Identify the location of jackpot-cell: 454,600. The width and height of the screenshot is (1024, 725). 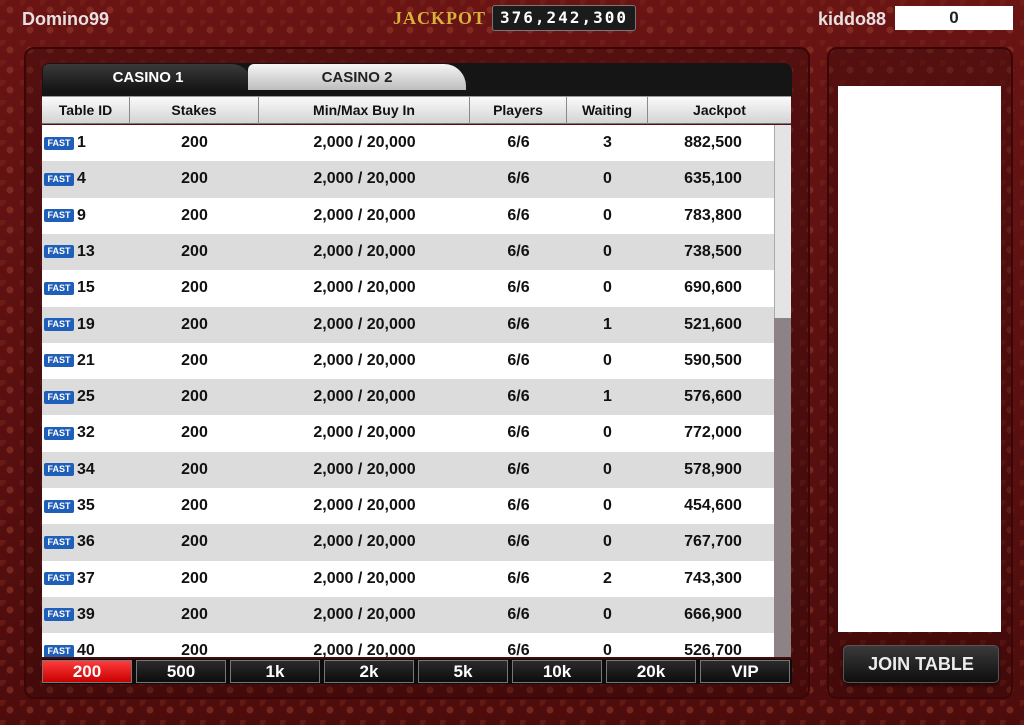
(713, 505).